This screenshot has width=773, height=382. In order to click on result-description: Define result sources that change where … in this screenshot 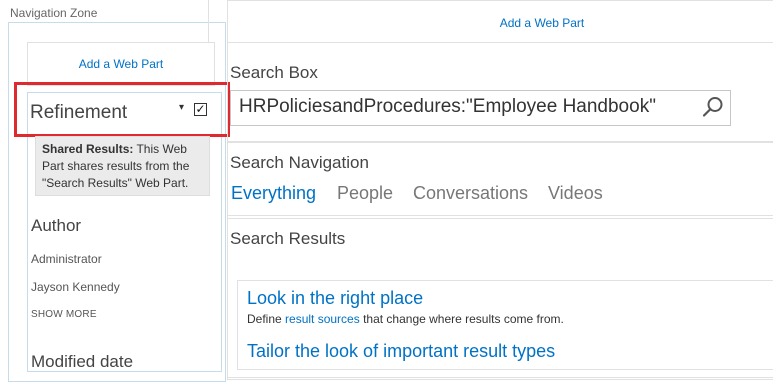, I will do `click(405, 319)`.